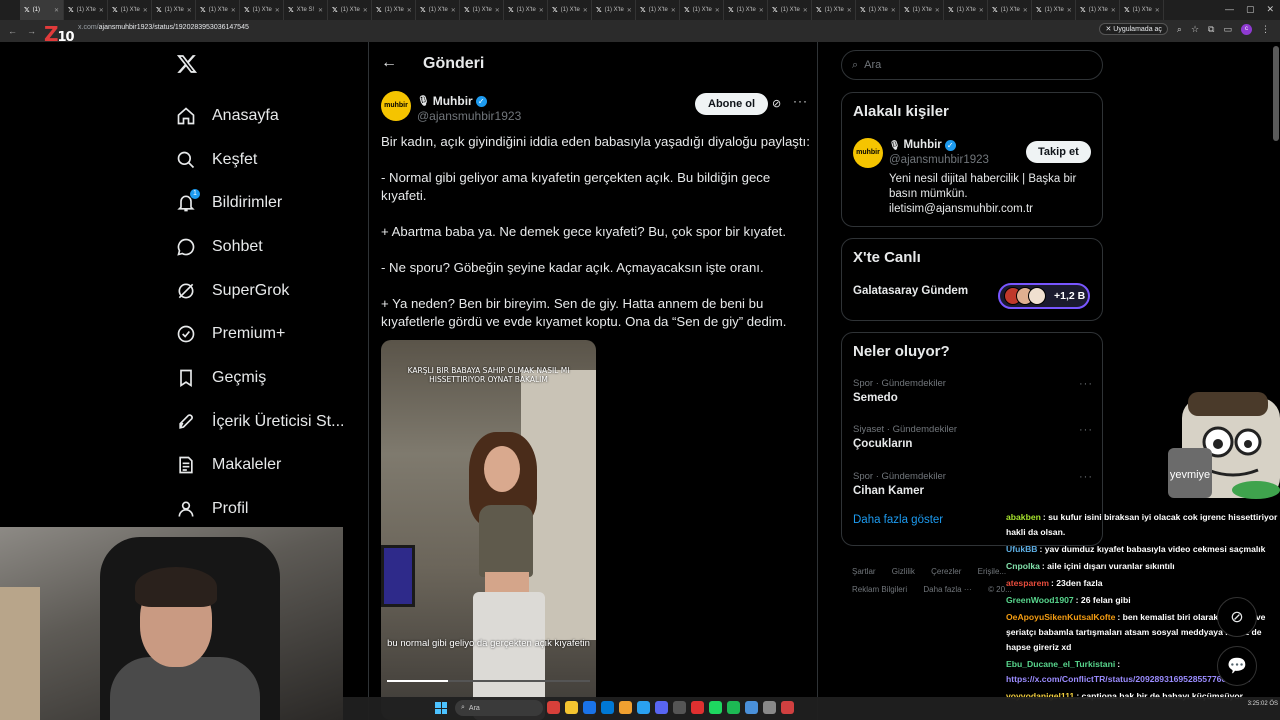 The width and height of the screenshot is (1280, 720). I want to click on sidebar-item-supergrok: SuperGrok, so click(260, 291).